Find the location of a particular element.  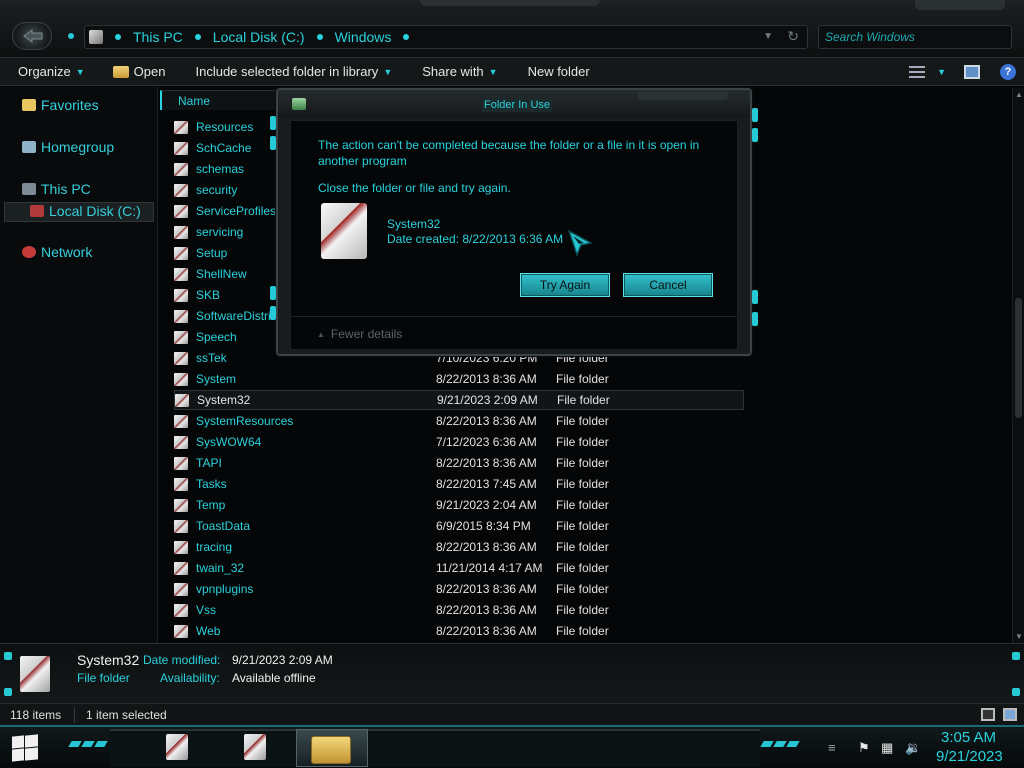

nav-local-disk: Local Disk (C:) is located at coordinates (85, 211).